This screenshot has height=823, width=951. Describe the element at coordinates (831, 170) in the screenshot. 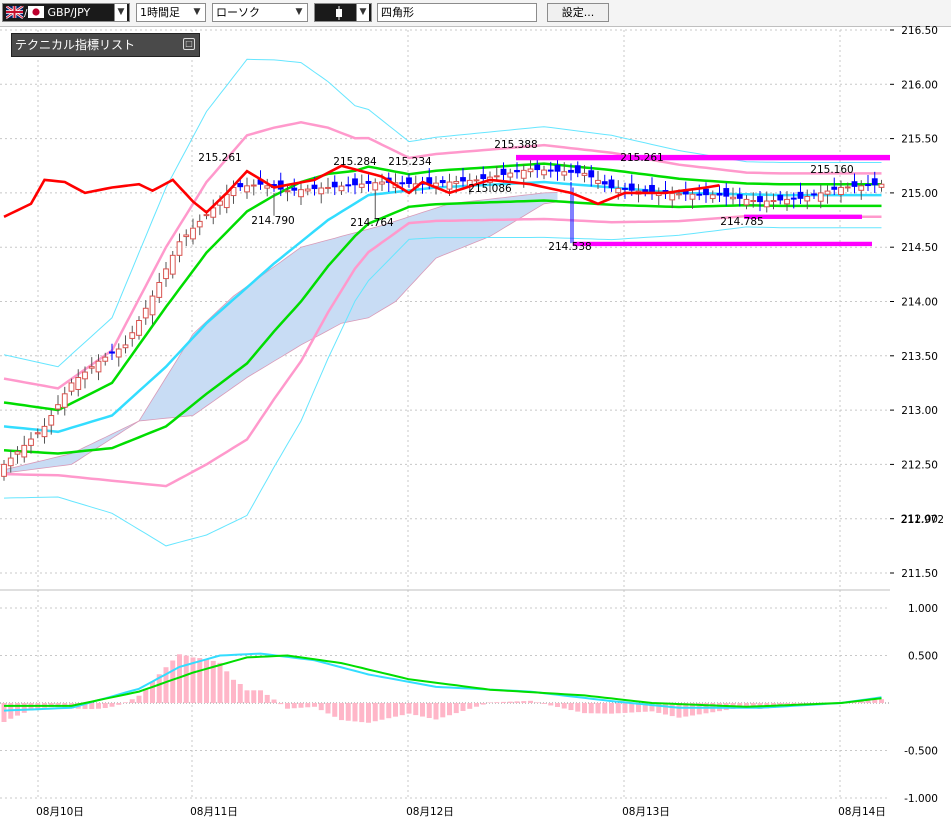

I see `high-low-label: 215.160` at that location.